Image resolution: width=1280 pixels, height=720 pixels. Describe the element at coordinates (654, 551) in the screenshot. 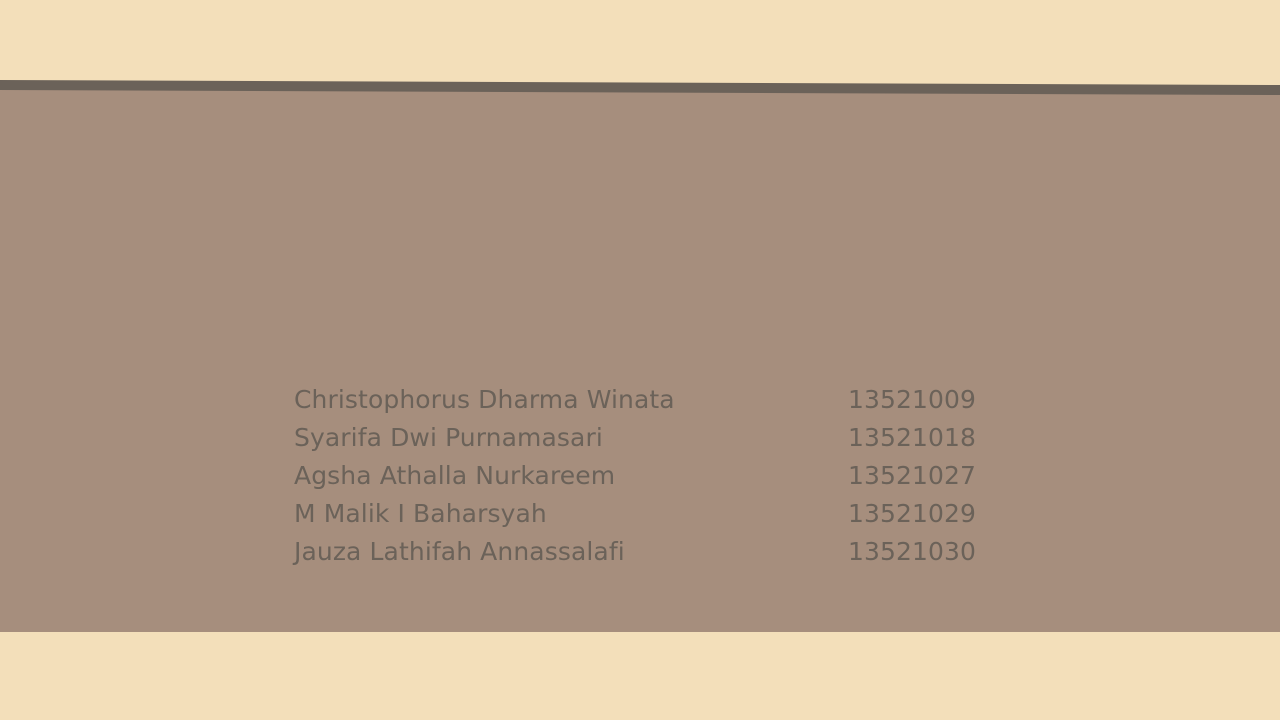

I see `member-row: Jauza Lathifah Annassalafi 13521030` at that location.